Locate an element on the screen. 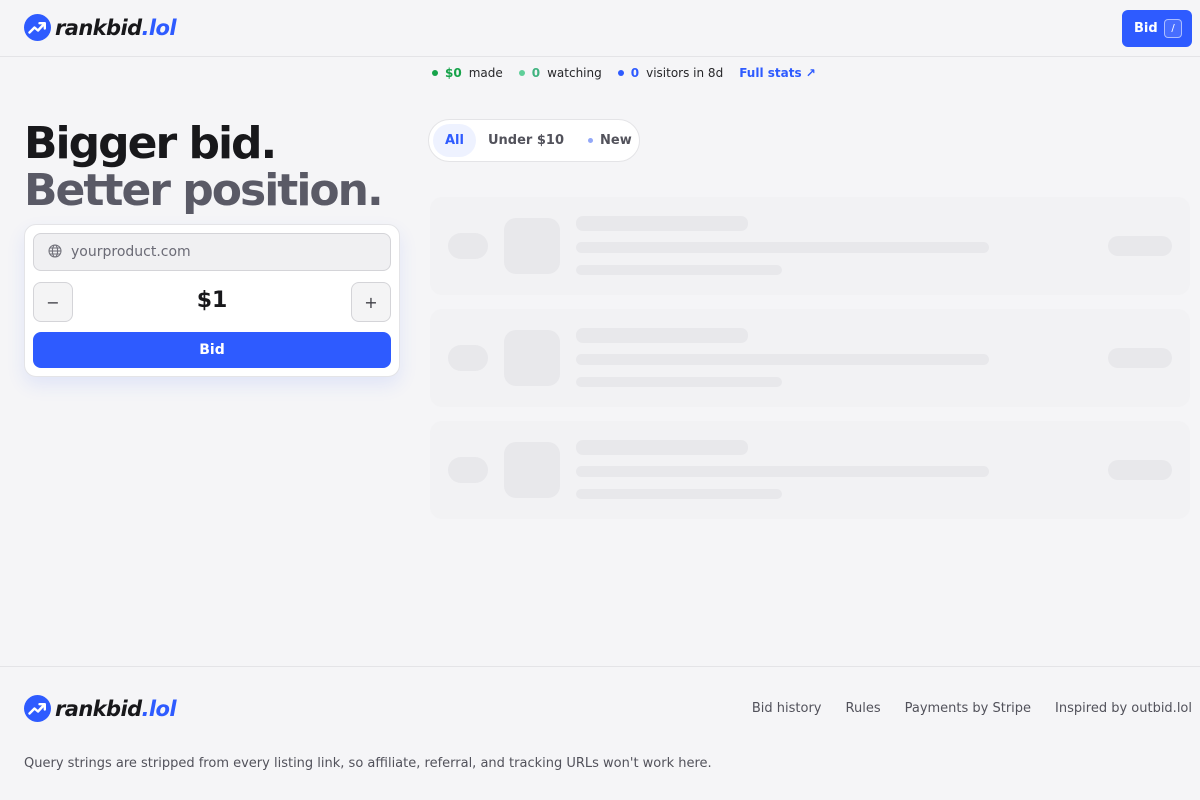 This screenshot has width=1200, height=800. bid-amount: $1 is located at coordinates (212, 300).